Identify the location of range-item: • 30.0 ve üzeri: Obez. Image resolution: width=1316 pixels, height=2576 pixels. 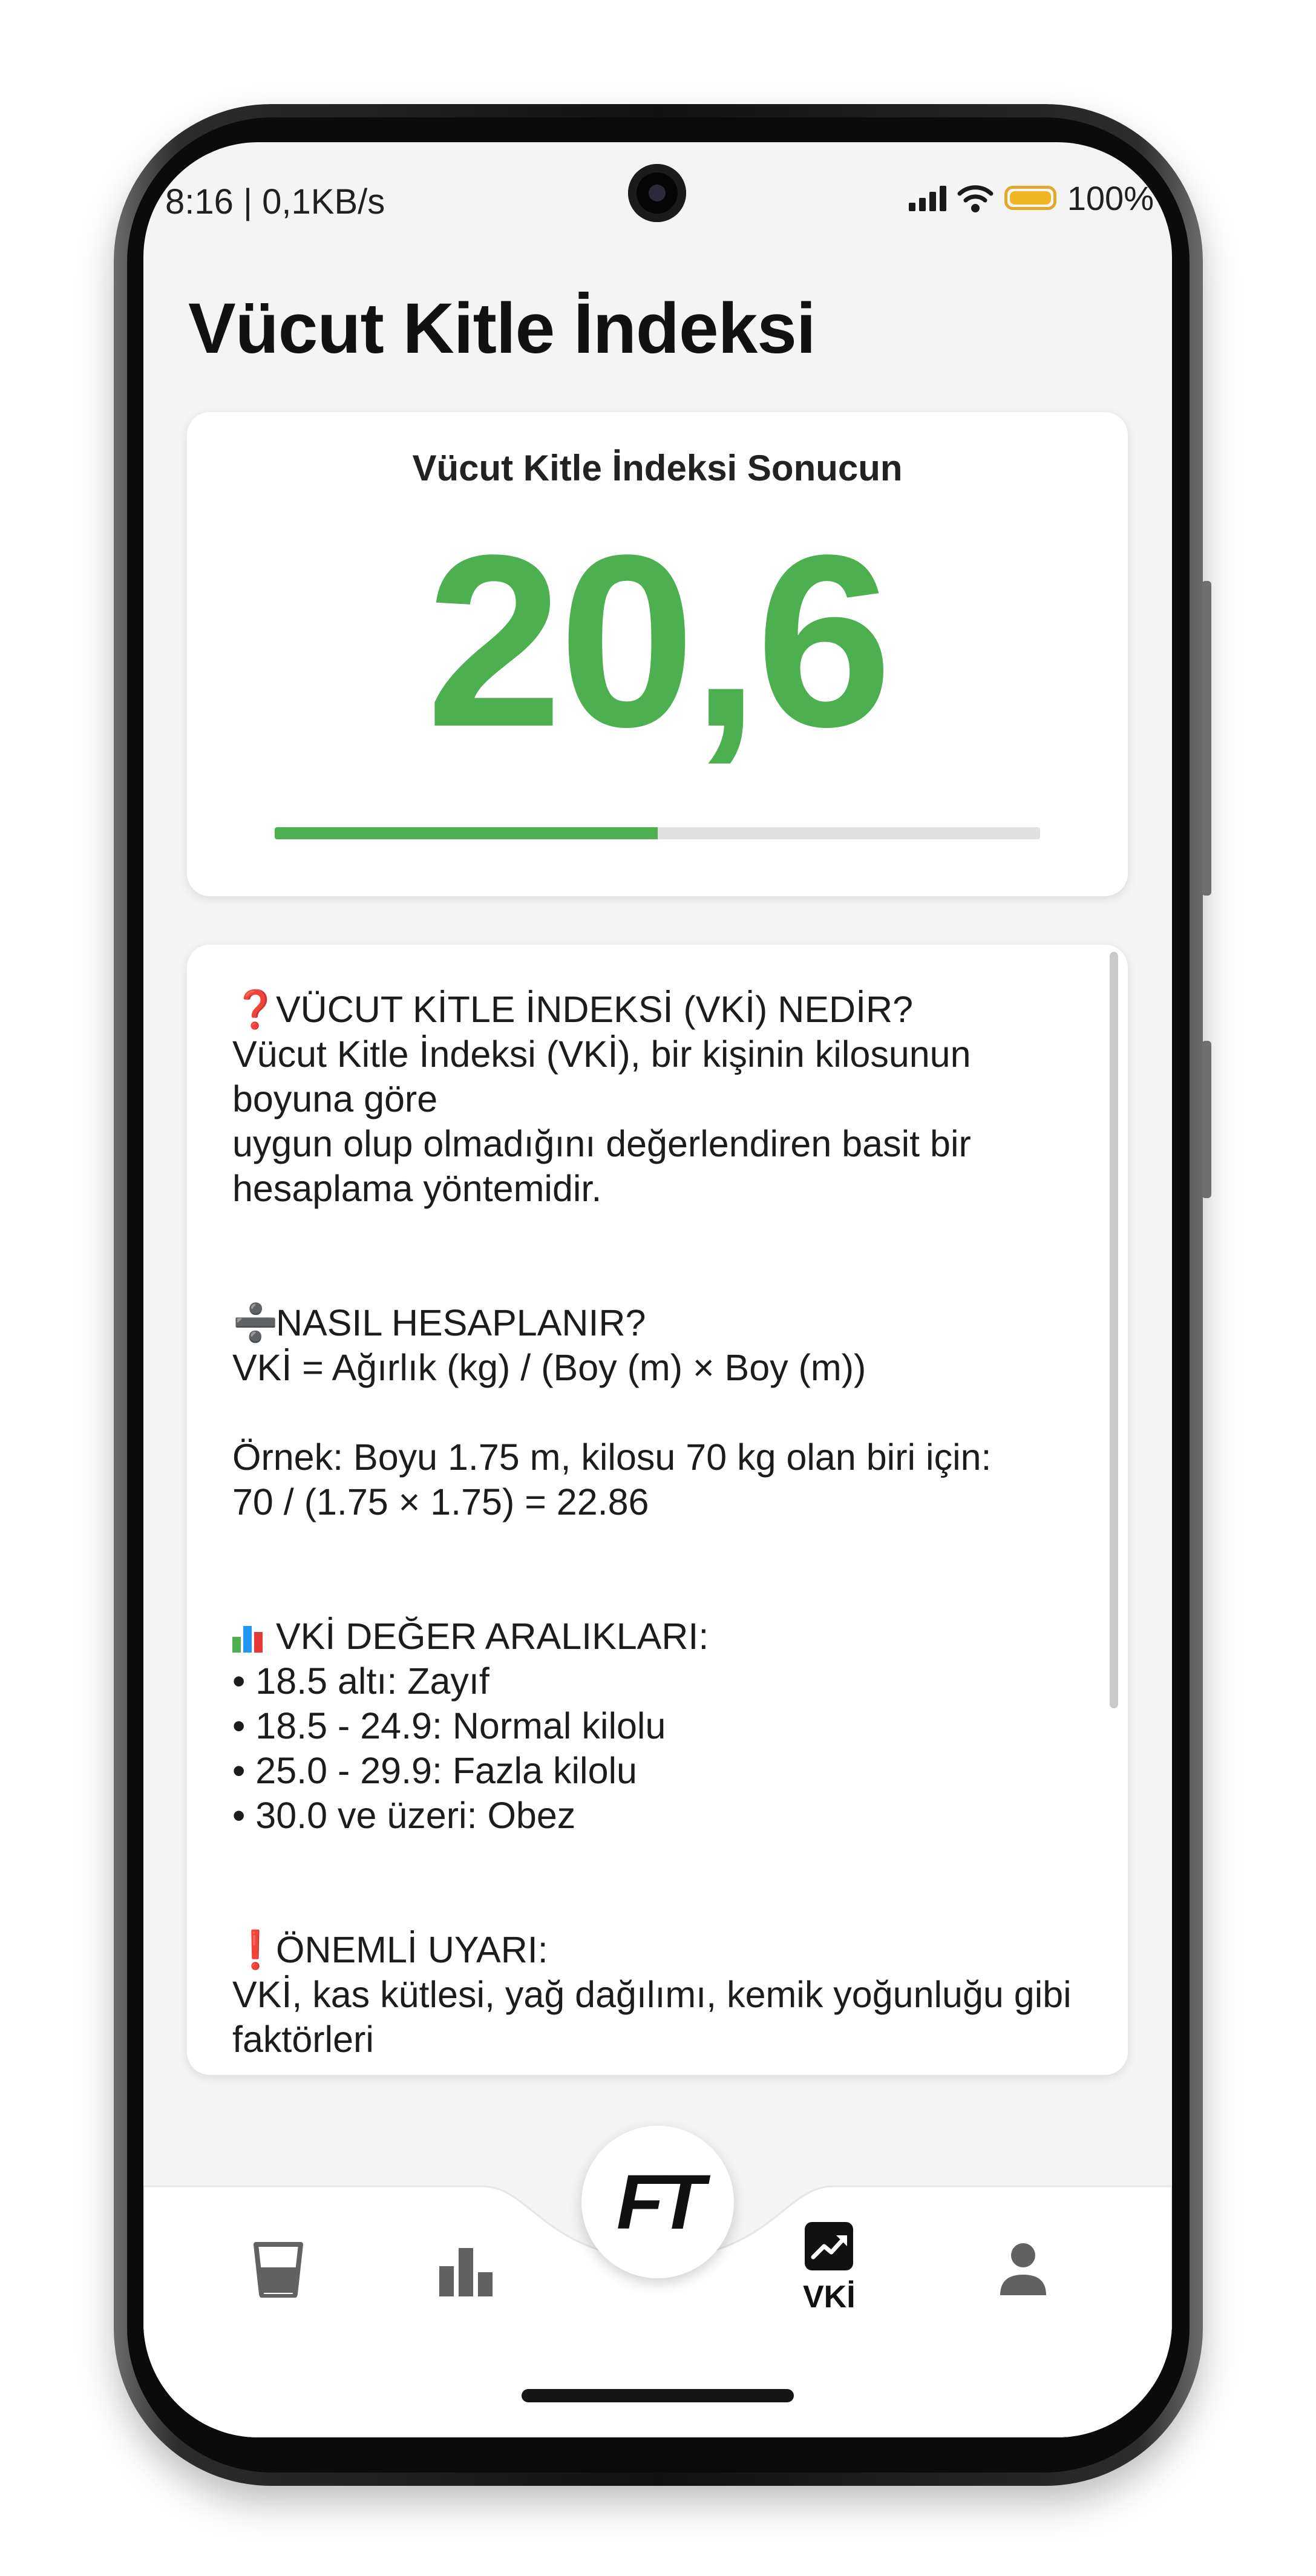
(404, 1815).